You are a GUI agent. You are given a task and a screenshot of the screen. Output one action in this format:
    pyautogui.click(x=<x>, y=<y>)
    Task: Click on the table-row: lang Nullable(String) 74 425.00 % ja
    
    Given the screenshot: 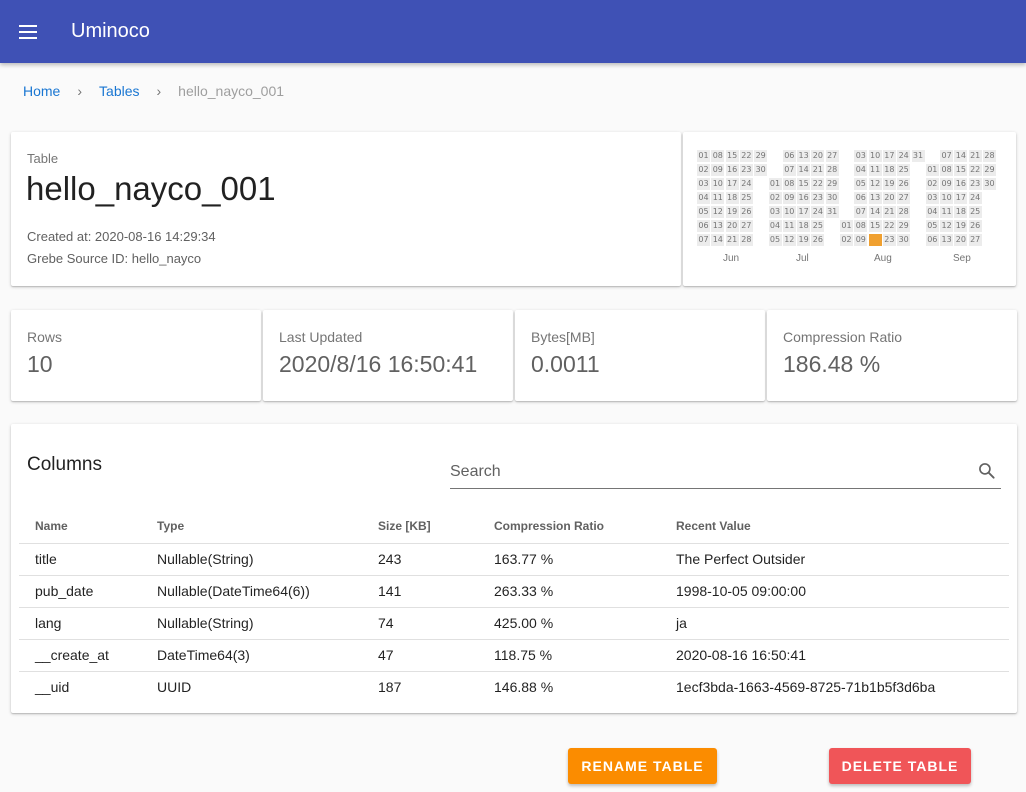 What is the action you would take?
    pyautogui.click(x=514, y=623)
    